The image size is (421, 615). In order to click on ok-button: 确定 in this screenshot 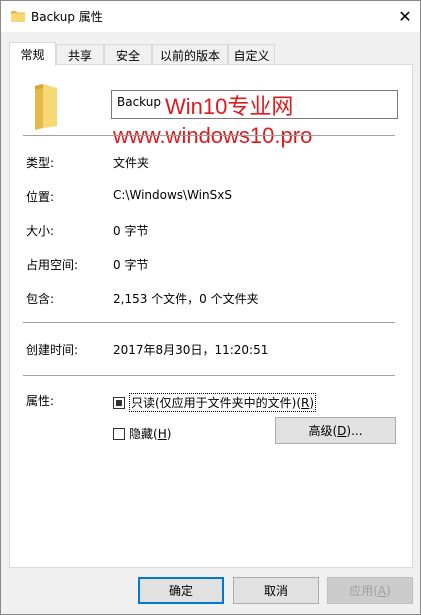, I will do `click(181, 590)`.